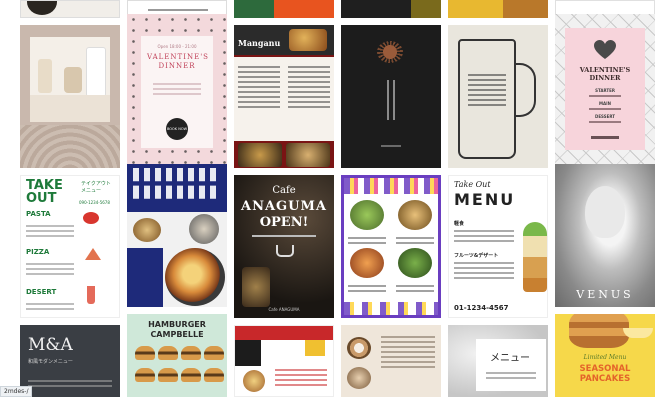 This screenshot has width=656, height=397. I want to click on section-fruit-dessert: フルーツ&デザート, so click(476, 256).